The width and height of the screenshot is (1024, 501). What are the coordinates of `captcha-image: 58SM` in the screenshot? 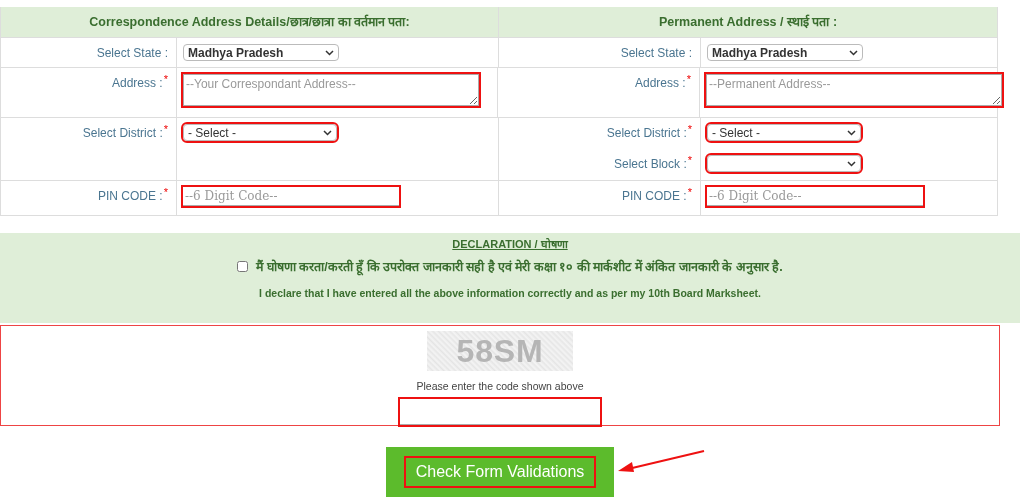 It's located at (500, 351).